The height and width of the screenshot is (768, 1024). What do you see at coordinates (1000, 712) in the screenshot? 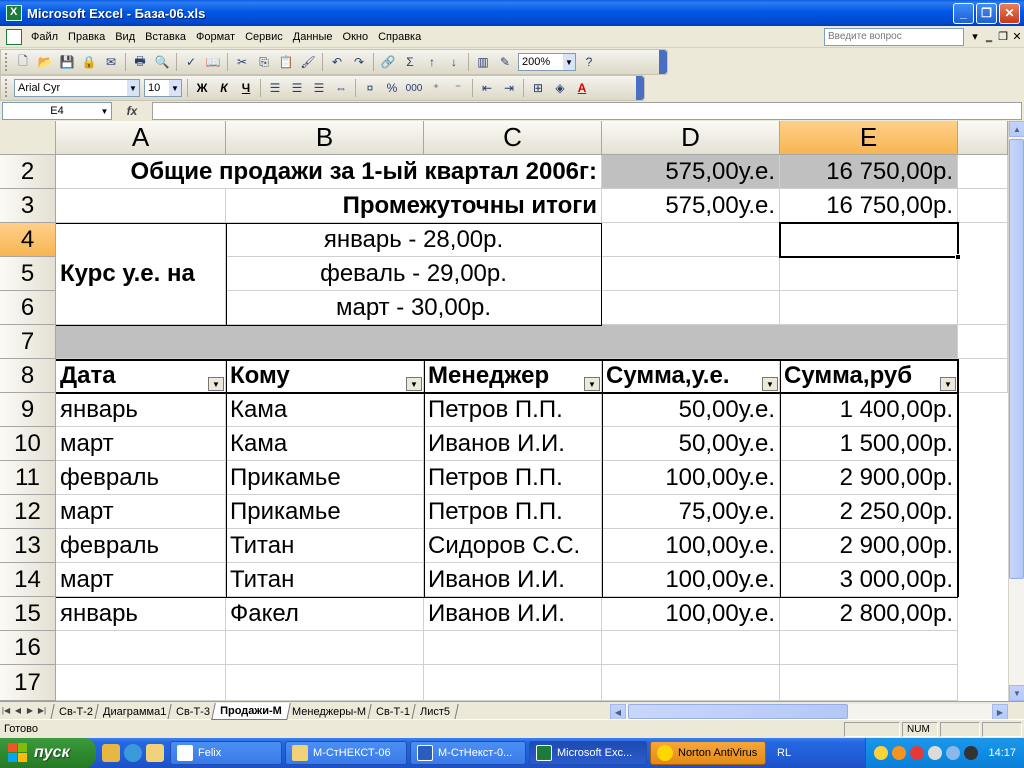
I see `scroll-right-icon: ▶` at bounding box center [1000, 712].